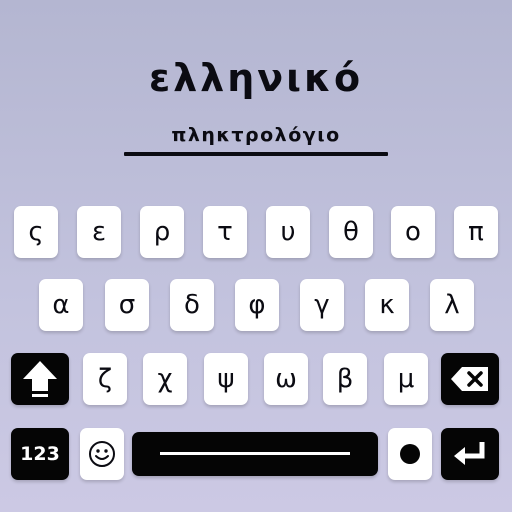 The width and height of the screenshot is (512, 512). Describe the element at coordinates (40, 454) in the screenshot. I see `numbers-key: 123` at that location.